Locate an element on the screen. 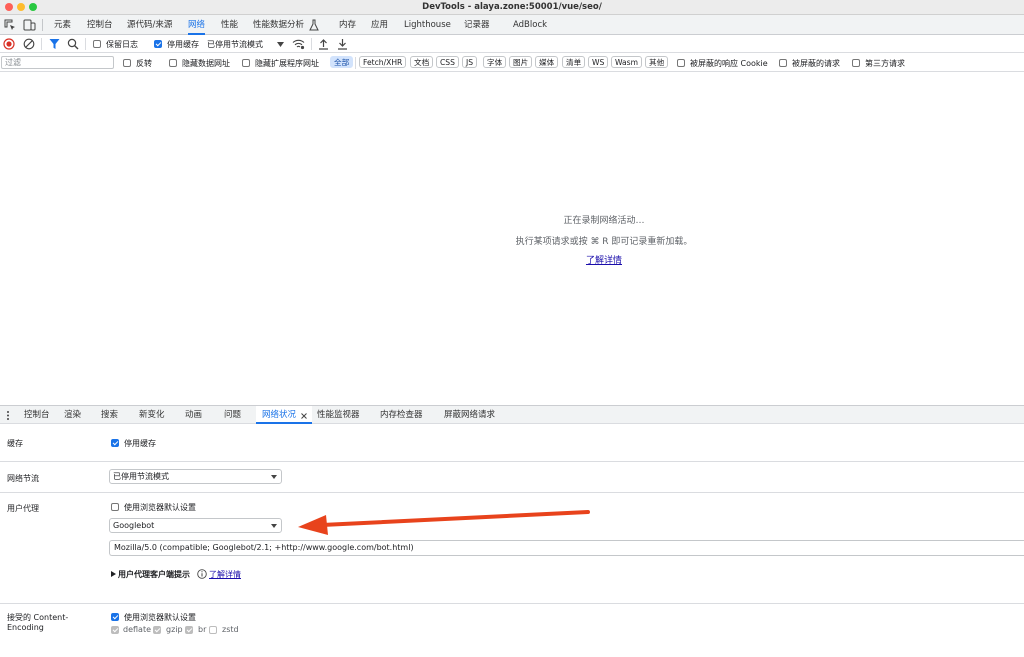  tab-performance: 性能 is located at coordinates (229, 25).